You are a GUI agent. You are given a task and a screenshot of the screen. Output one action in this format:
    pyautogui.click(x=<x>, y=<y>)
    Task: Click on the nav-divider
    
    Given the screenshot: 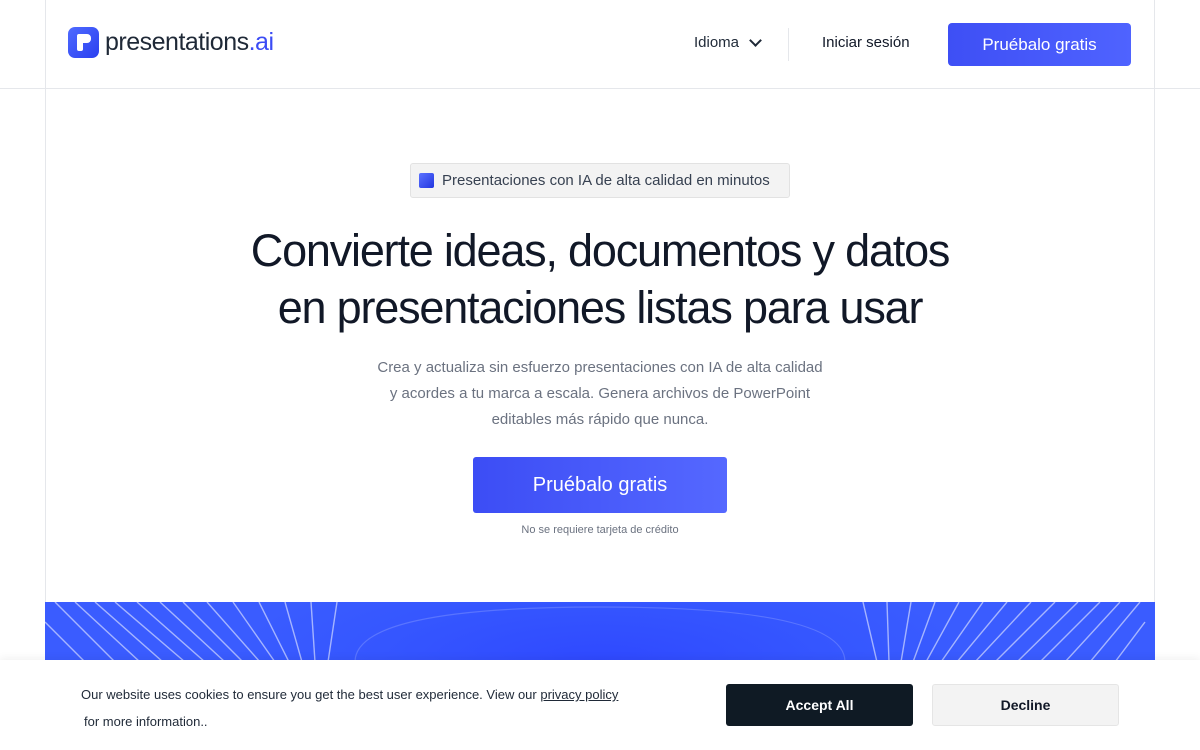 What is the action you would take?
    pyautogui.click(x=788, y=44)
    